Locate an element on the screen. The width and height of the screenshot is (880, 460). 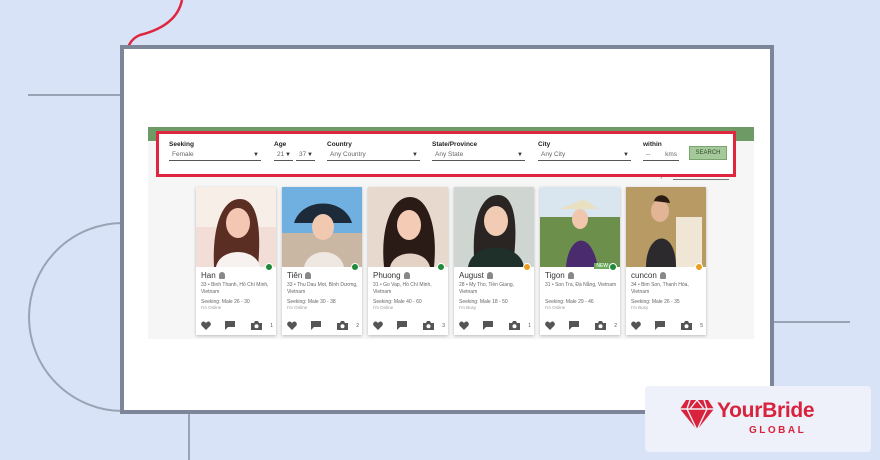
within-field: within -- kms is located at coordinates (661, 151).